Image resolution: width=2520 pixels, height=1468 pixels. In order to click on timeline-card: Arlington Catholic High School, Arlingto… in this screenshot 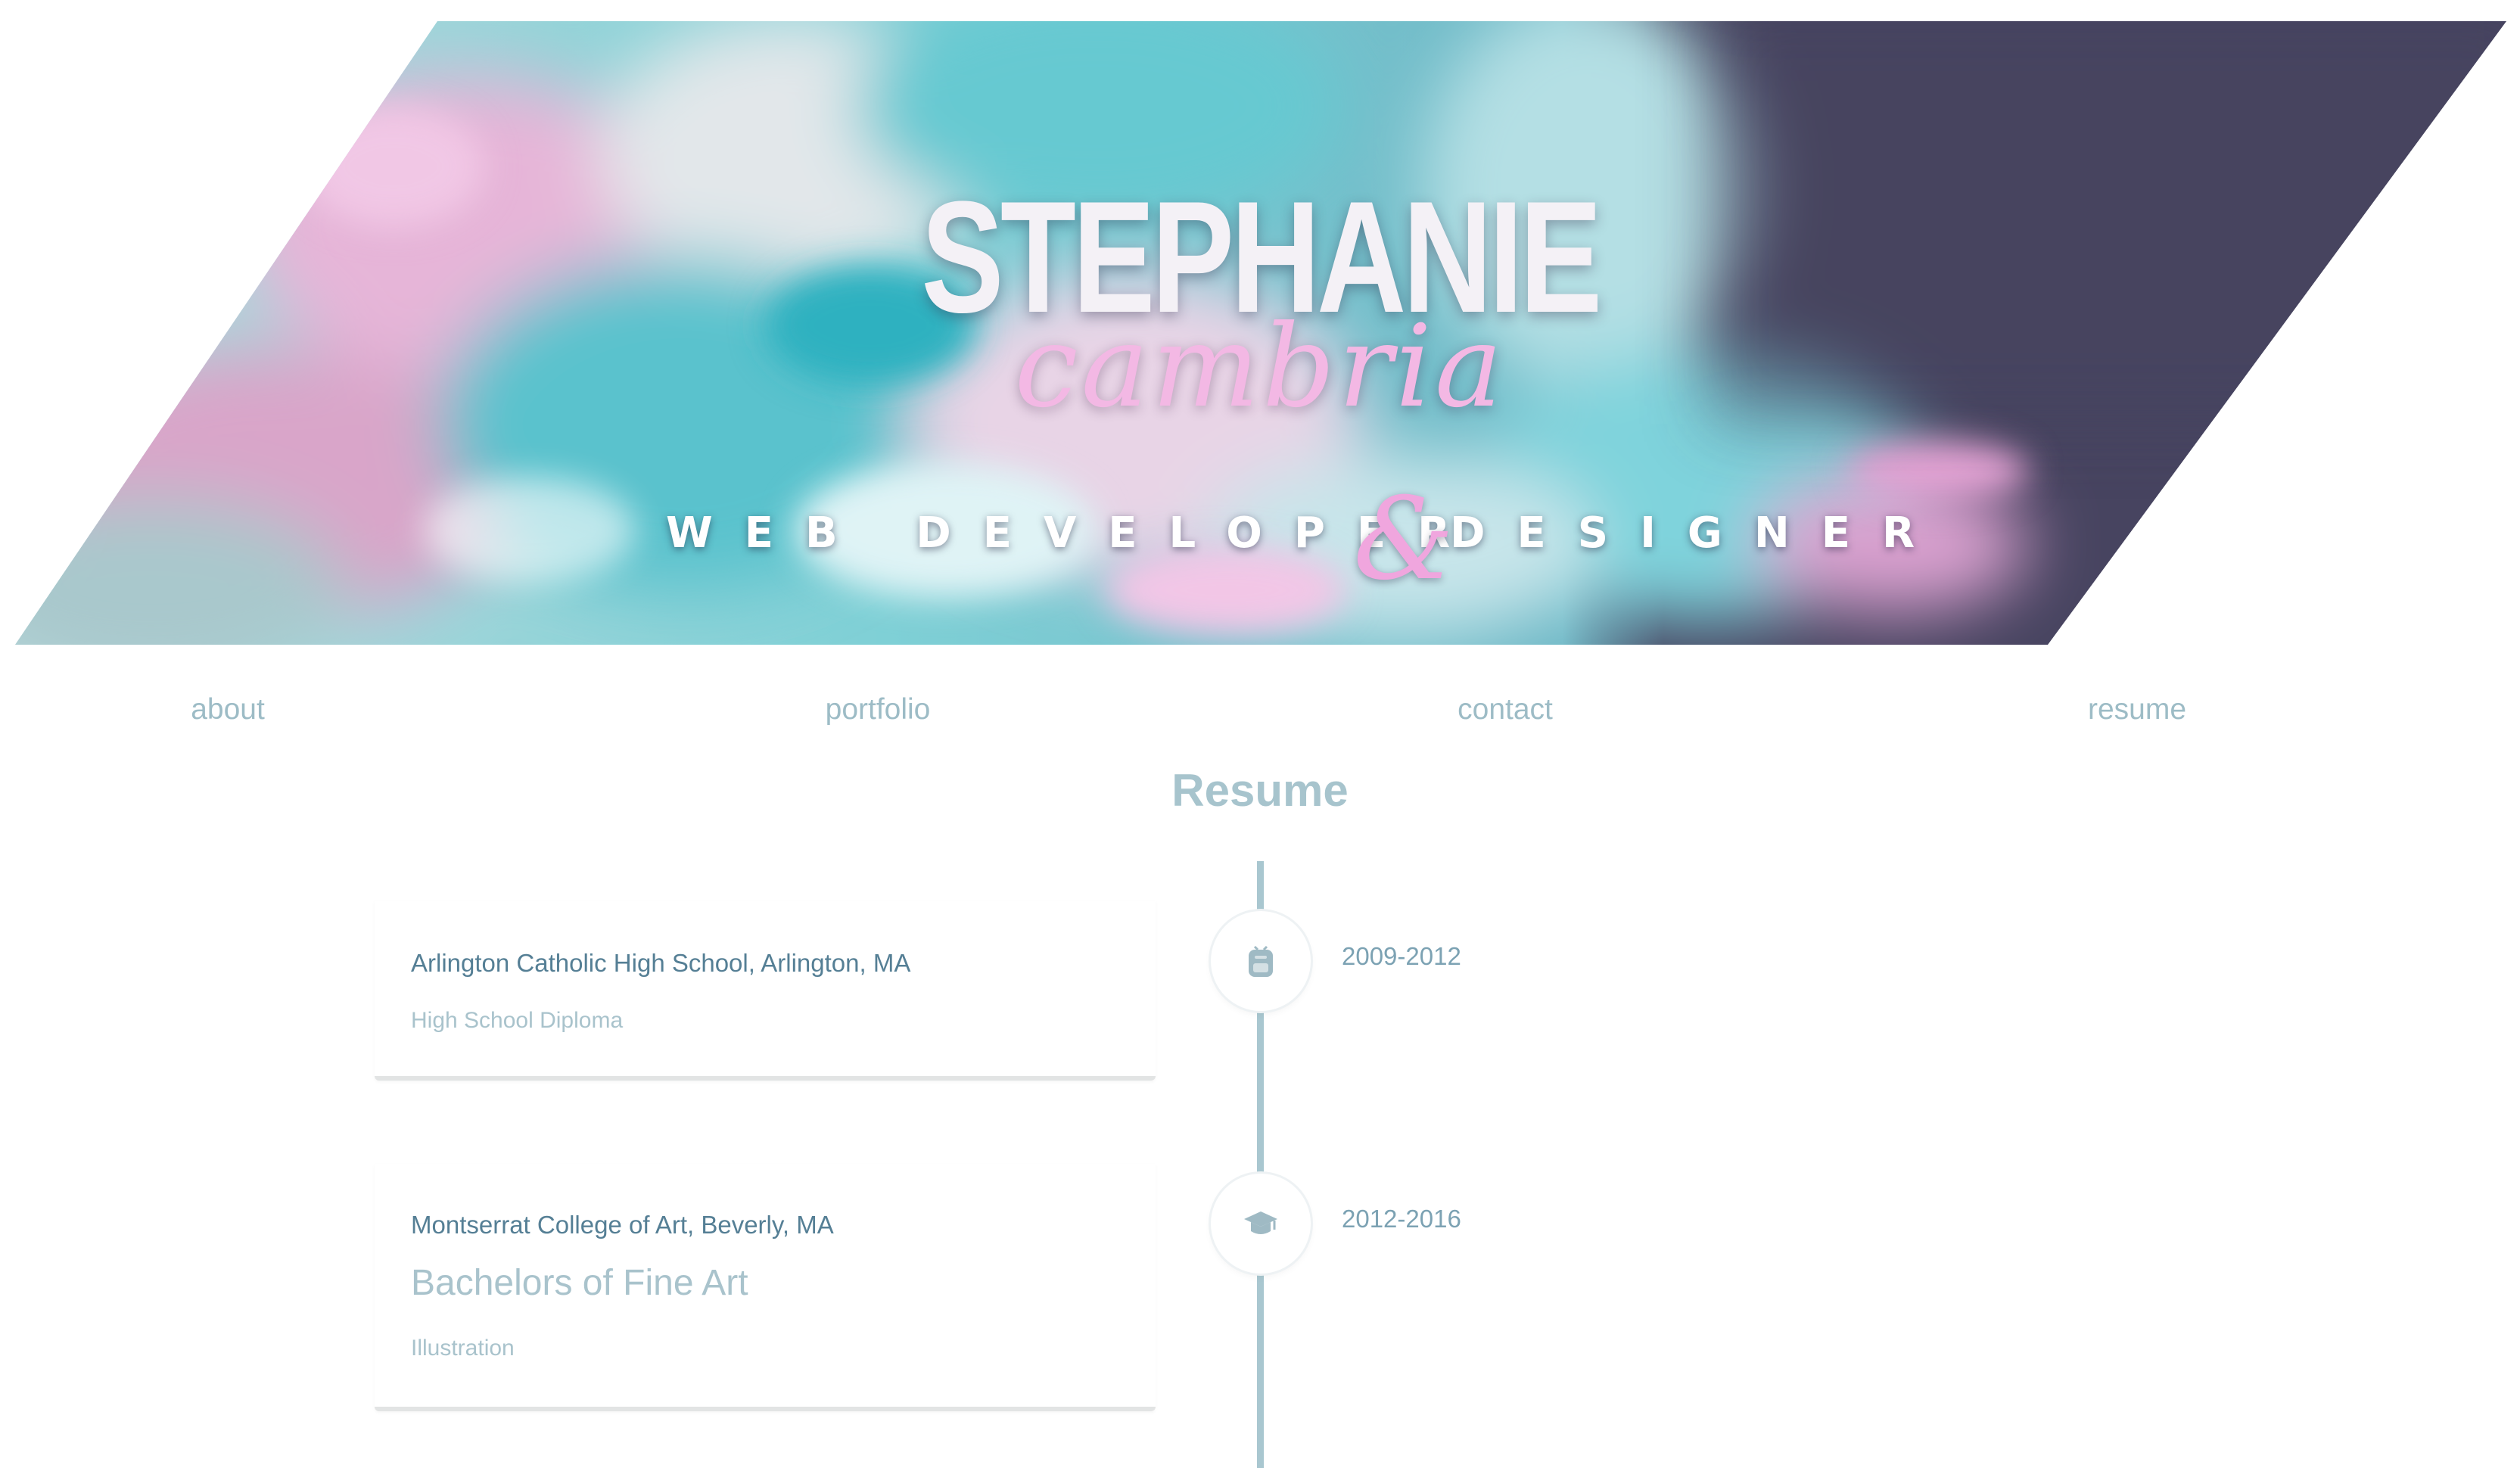, I will do `click(765, 991)`.